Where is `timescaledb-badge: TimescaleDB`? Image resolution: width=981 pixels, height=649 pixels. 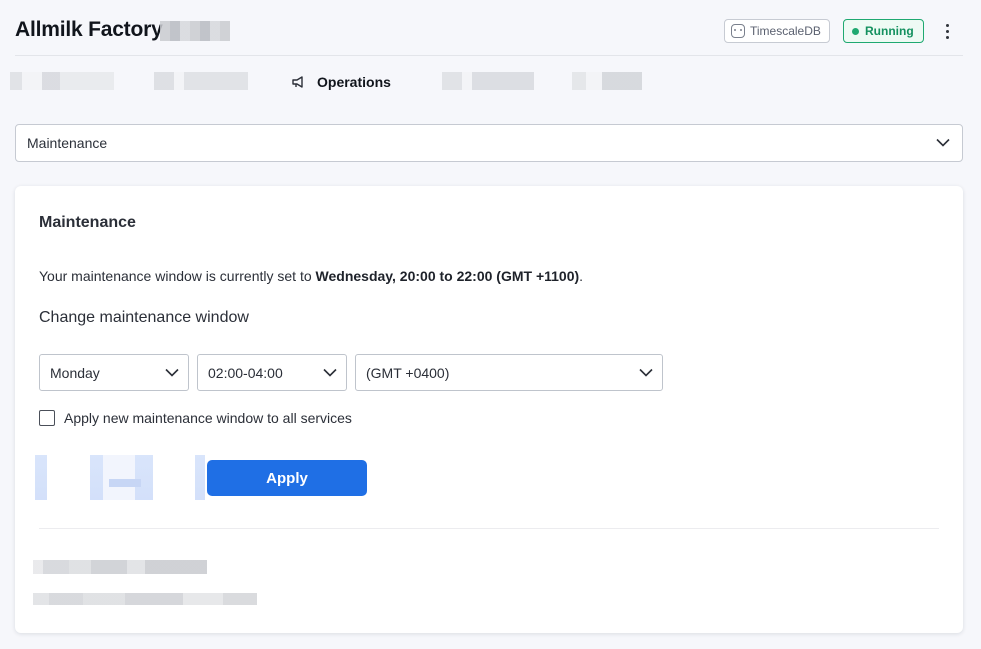
timescaledb-badge: TimescaleDB is located at coordinates (777, 31).